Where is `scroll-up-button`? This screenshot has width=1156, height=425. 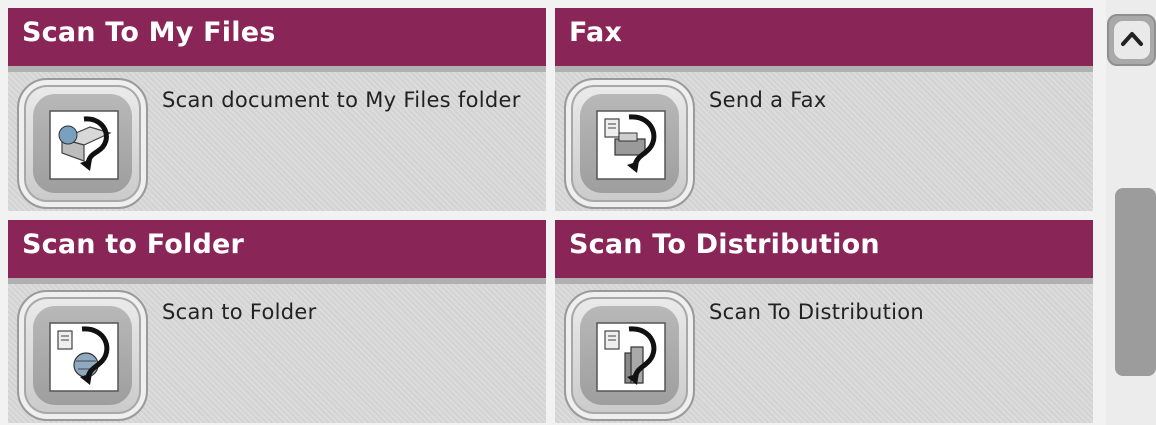
scroll-up-button is located at coordinates (1131, 40).